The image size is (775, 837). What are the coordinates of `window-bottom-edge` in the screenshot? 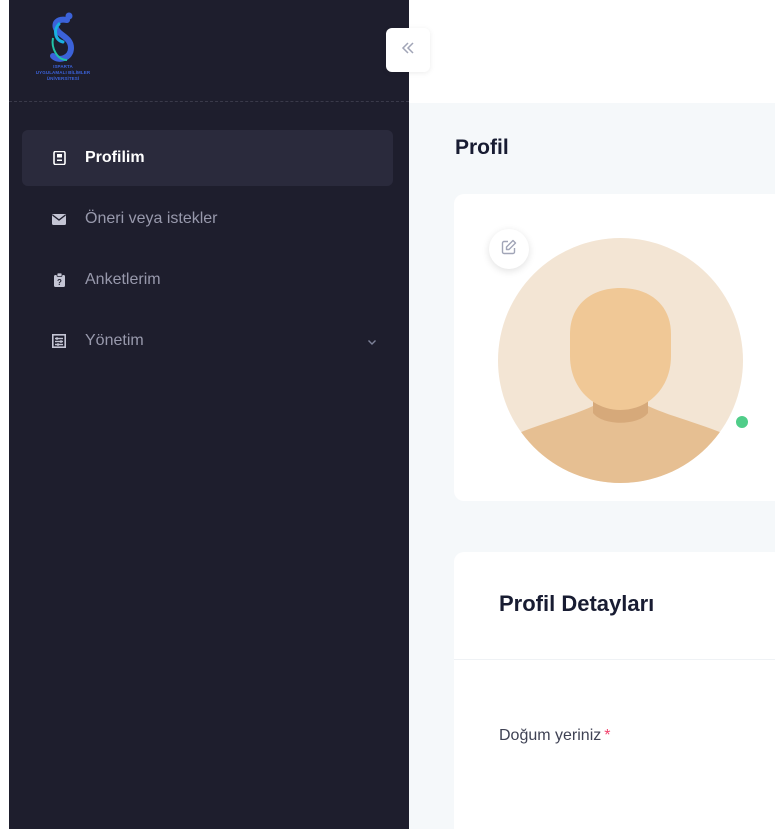 It's located at (387, 833).